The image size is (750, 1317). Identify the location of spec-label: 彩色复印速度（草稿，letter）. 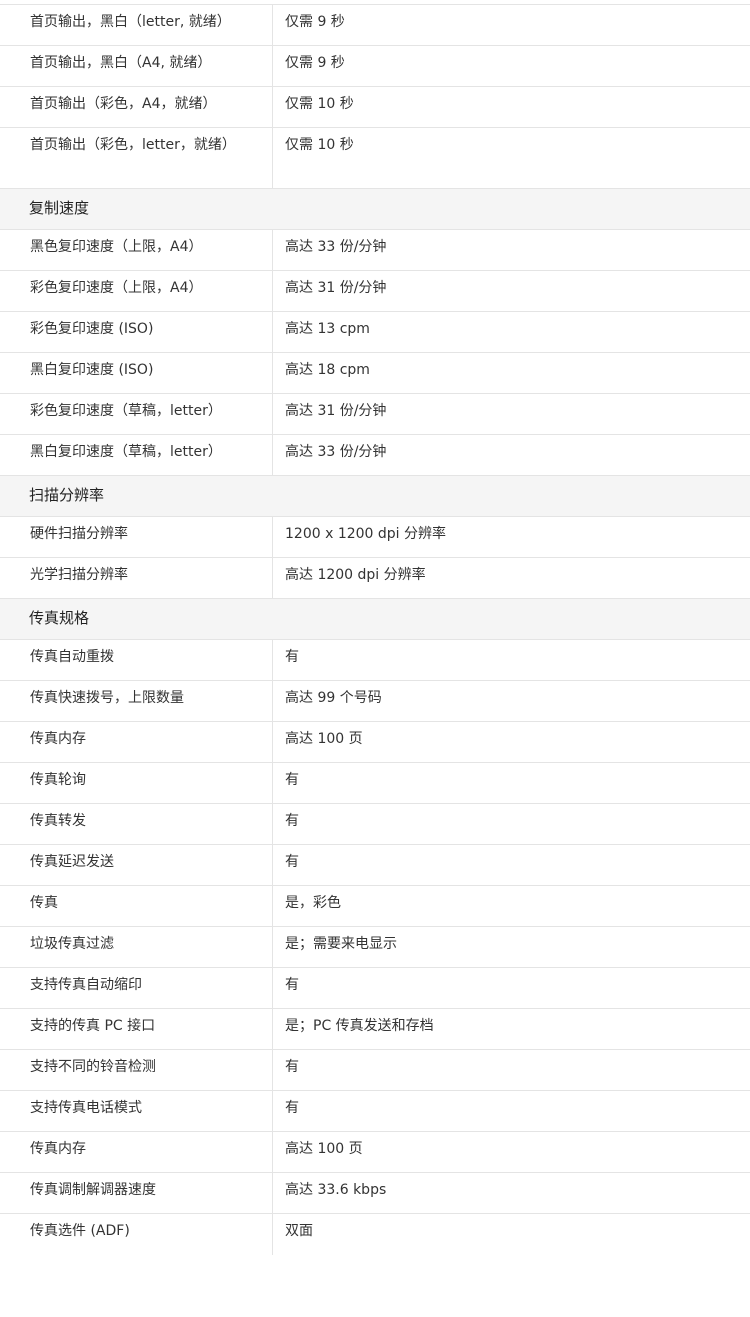
(136, 414).